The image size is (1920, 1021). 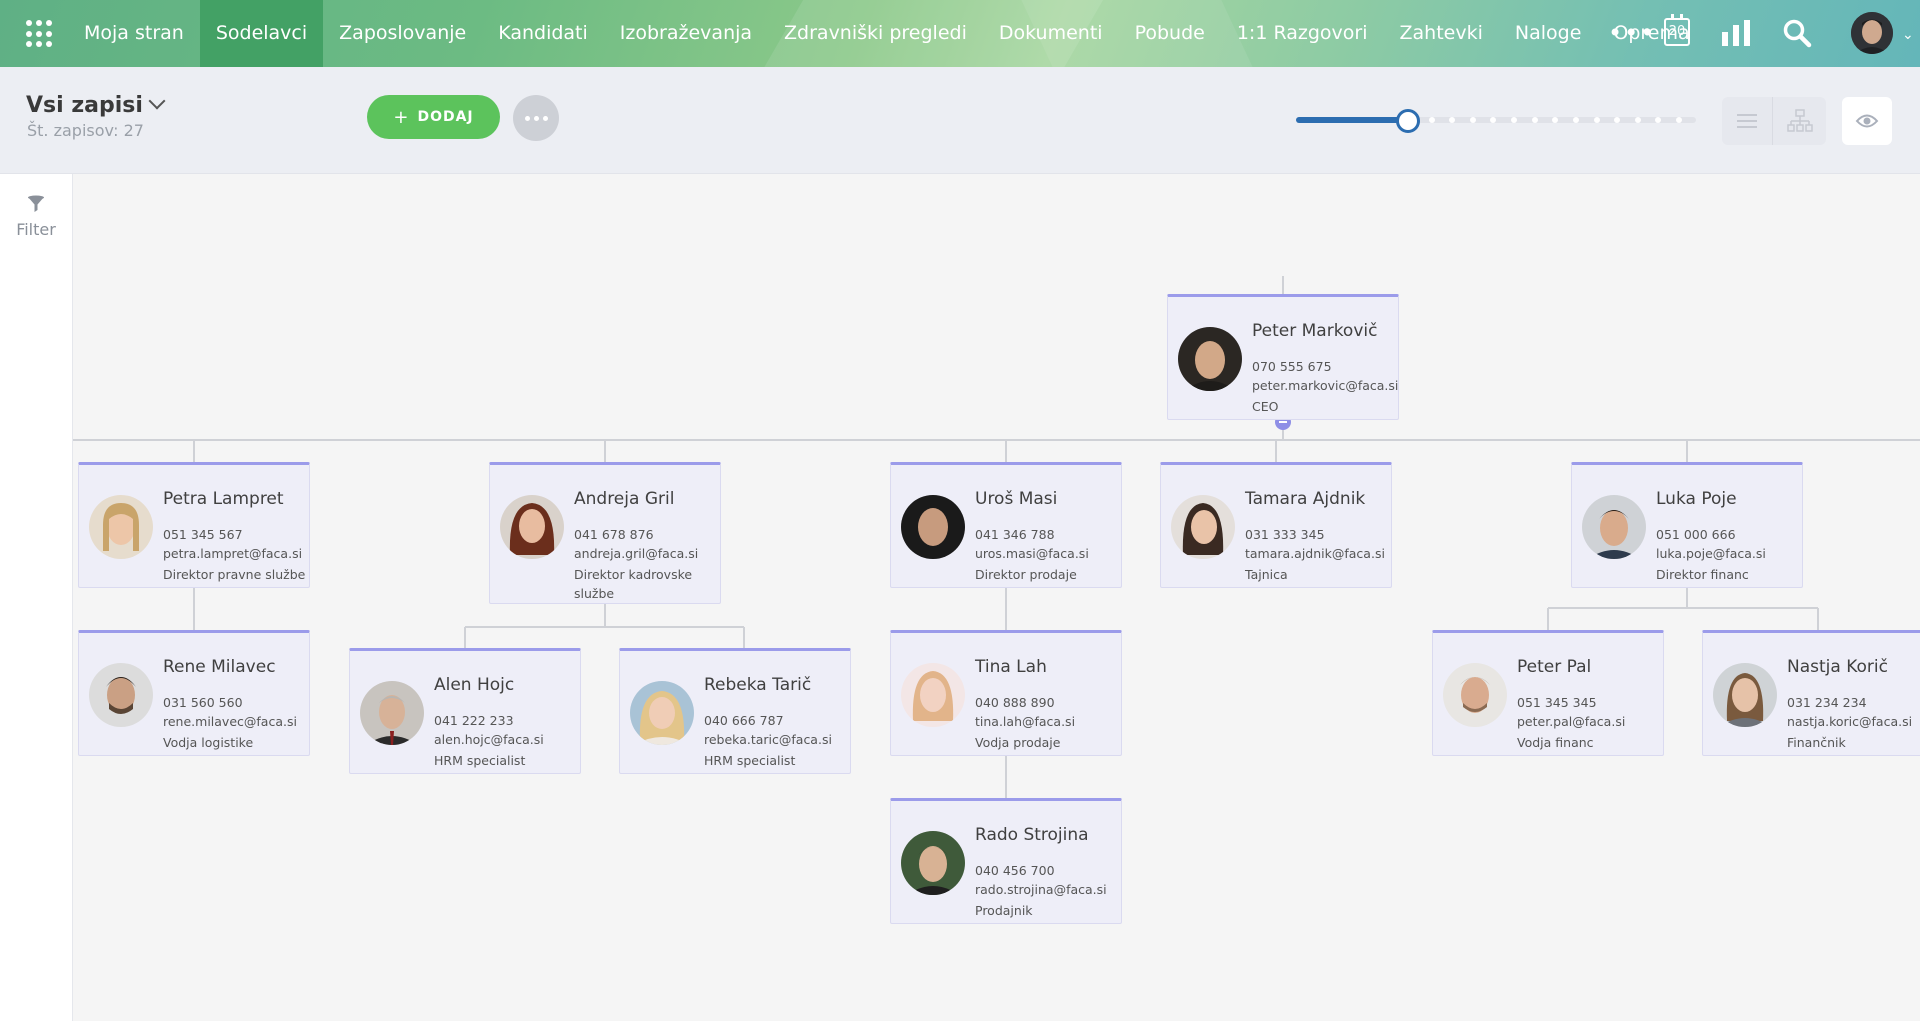 What do you see at coordinates (1548, 33) in the screenshot?
I see `nav-item-naloge: Naloge` at bounding box center [1548, 33].